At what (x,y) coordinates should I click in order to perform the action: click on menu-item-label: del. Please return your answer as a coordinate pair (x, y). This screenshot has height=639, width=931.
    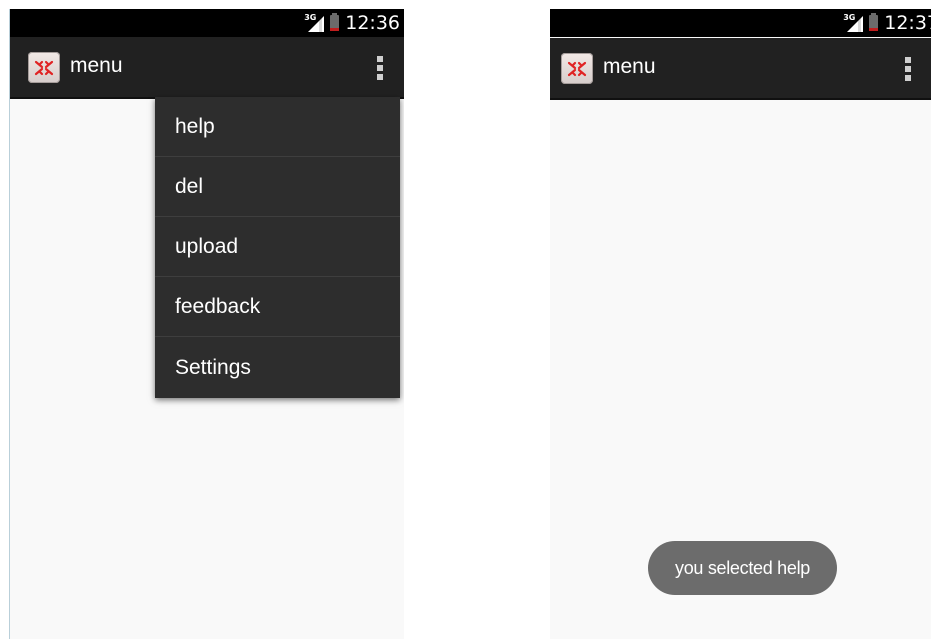
    Looking at the image, I should click on (189, 186).